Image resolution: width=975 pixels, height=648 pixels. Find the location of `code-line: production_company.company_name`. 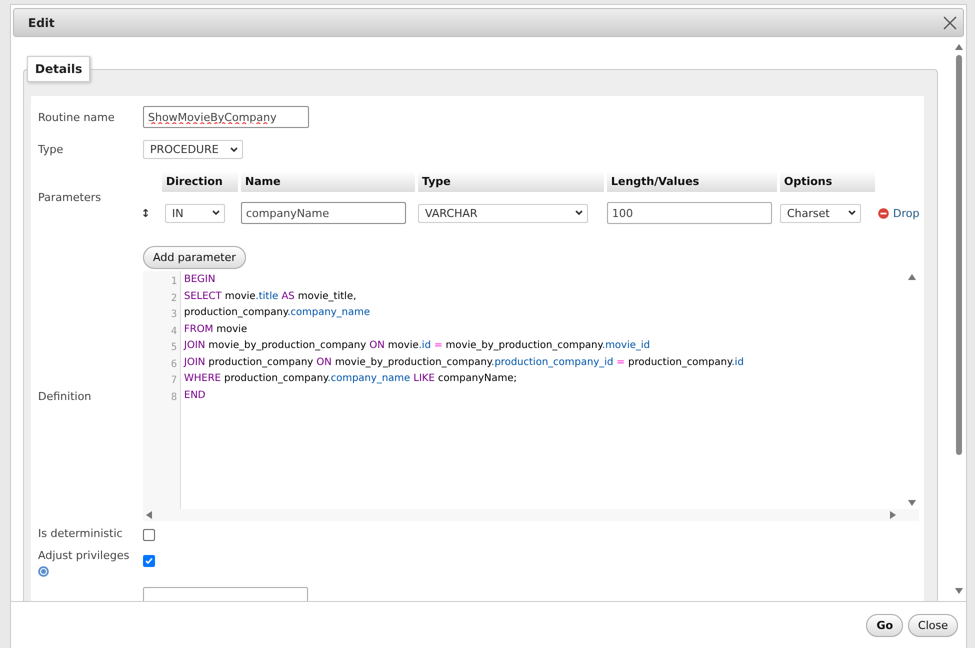

code-line: production_company.company_name is located at coordinates (277, 313).